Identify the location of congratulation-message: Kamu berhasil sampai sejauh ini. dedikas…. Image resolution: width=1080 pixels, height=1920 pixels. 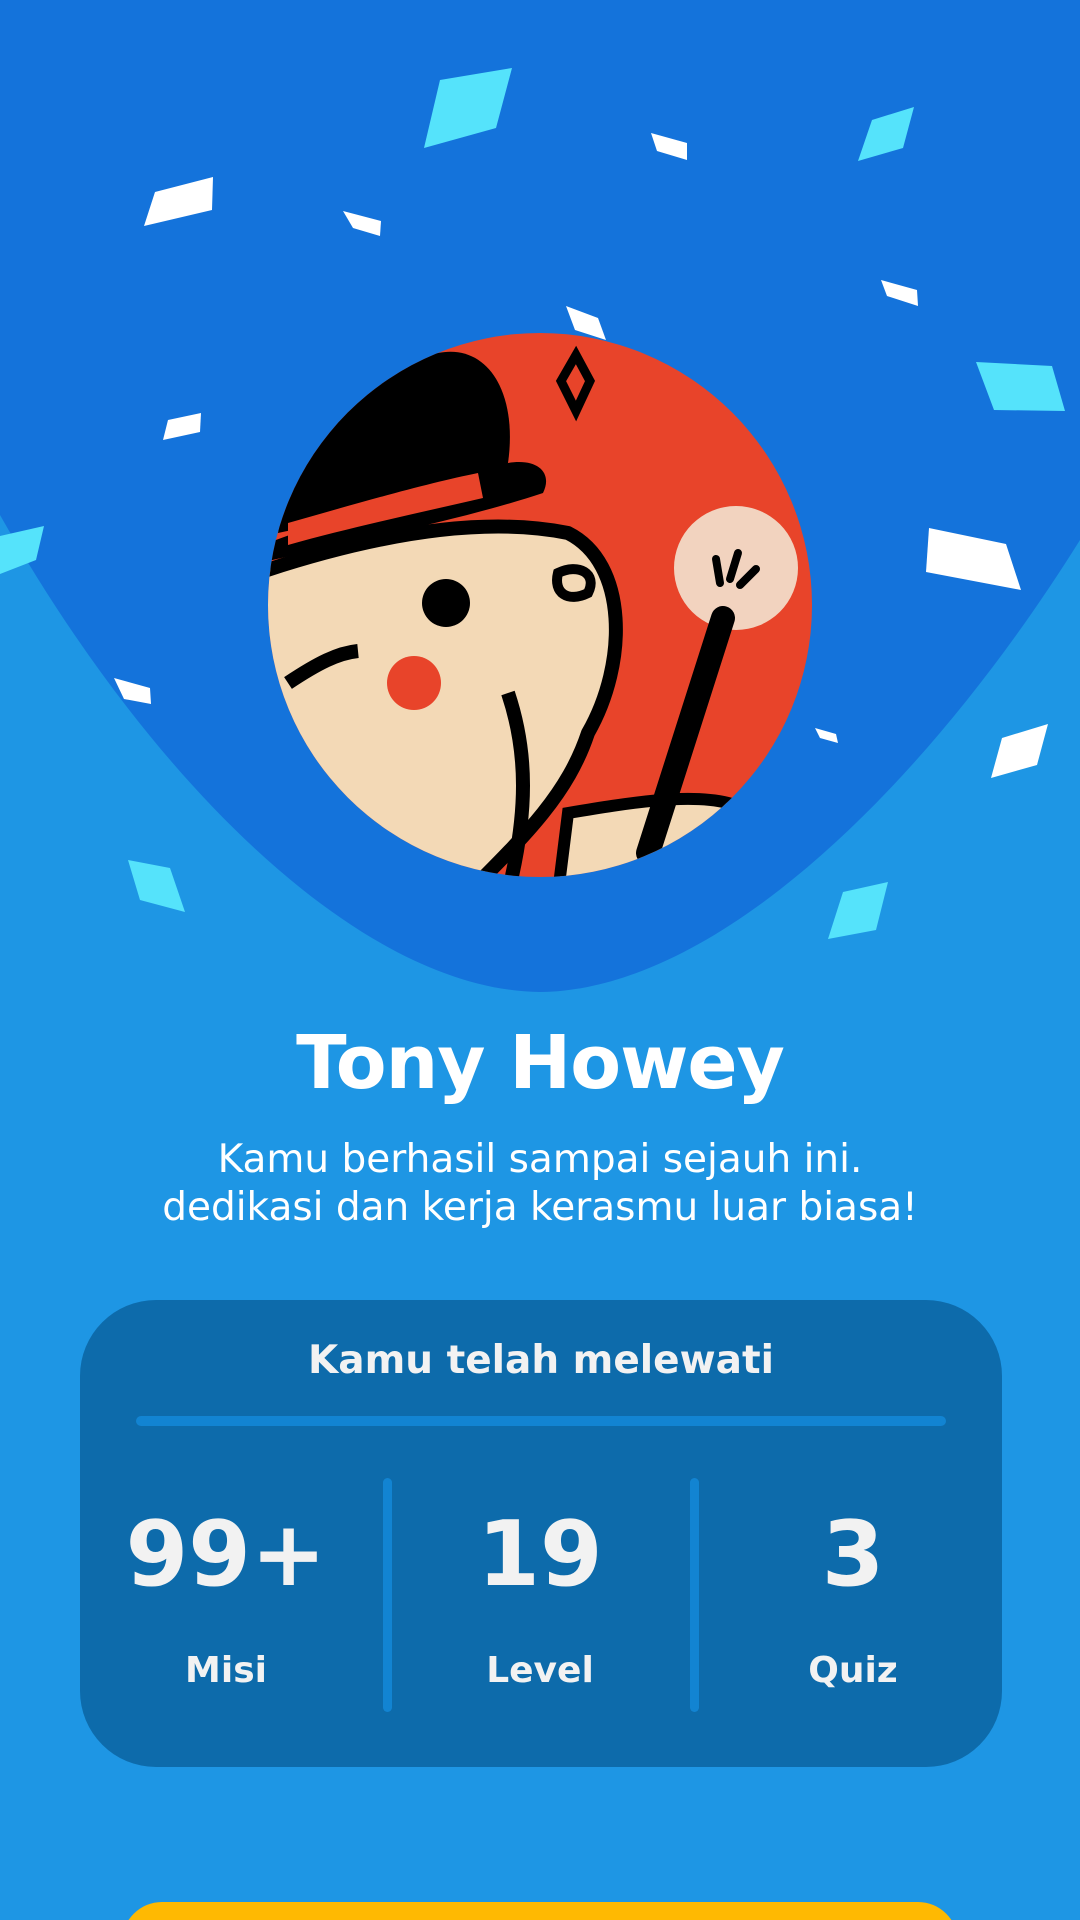
(540, 1183).